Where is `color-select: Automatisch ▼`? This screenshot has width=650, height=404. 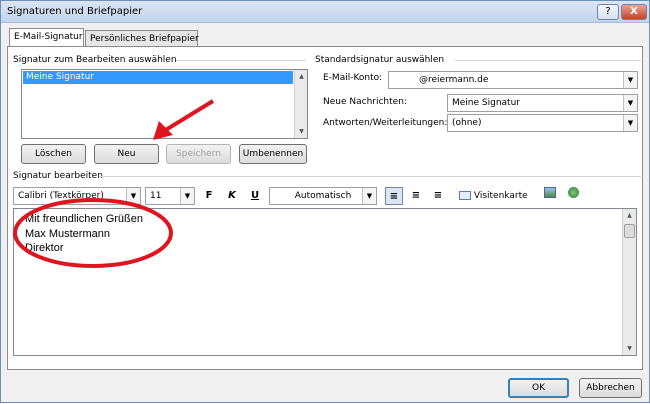
color-select: Automatisch ▼ is located at coordinates (323, 196).